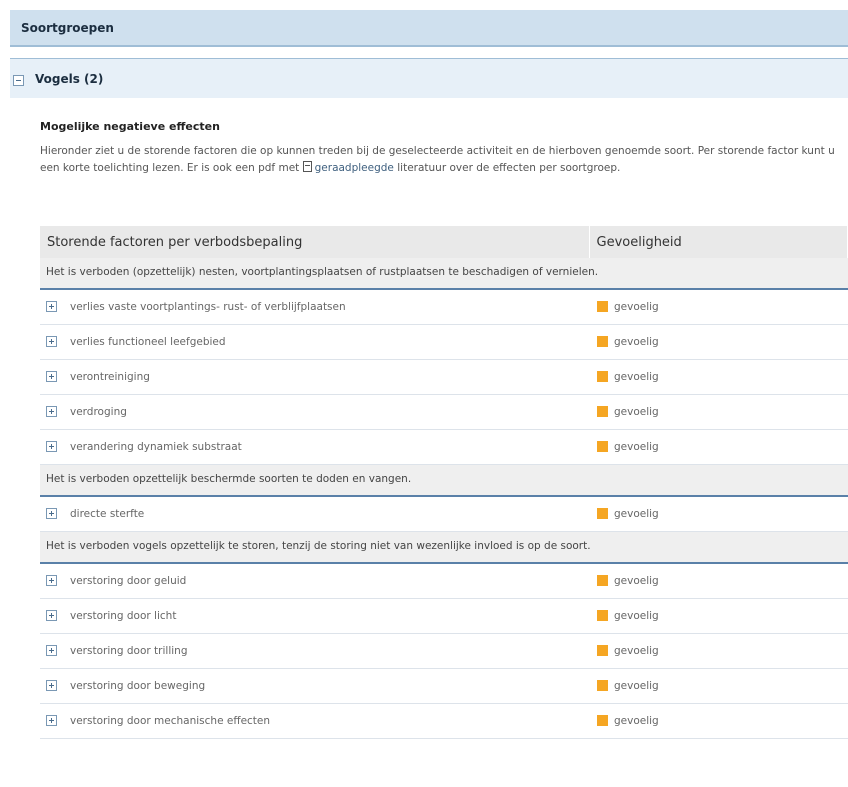  What do you see at coordinates (314, 447) in the screenshot?
I see `factor-cell: verandering dynamiek substraat` at bounding box center [314, 447].